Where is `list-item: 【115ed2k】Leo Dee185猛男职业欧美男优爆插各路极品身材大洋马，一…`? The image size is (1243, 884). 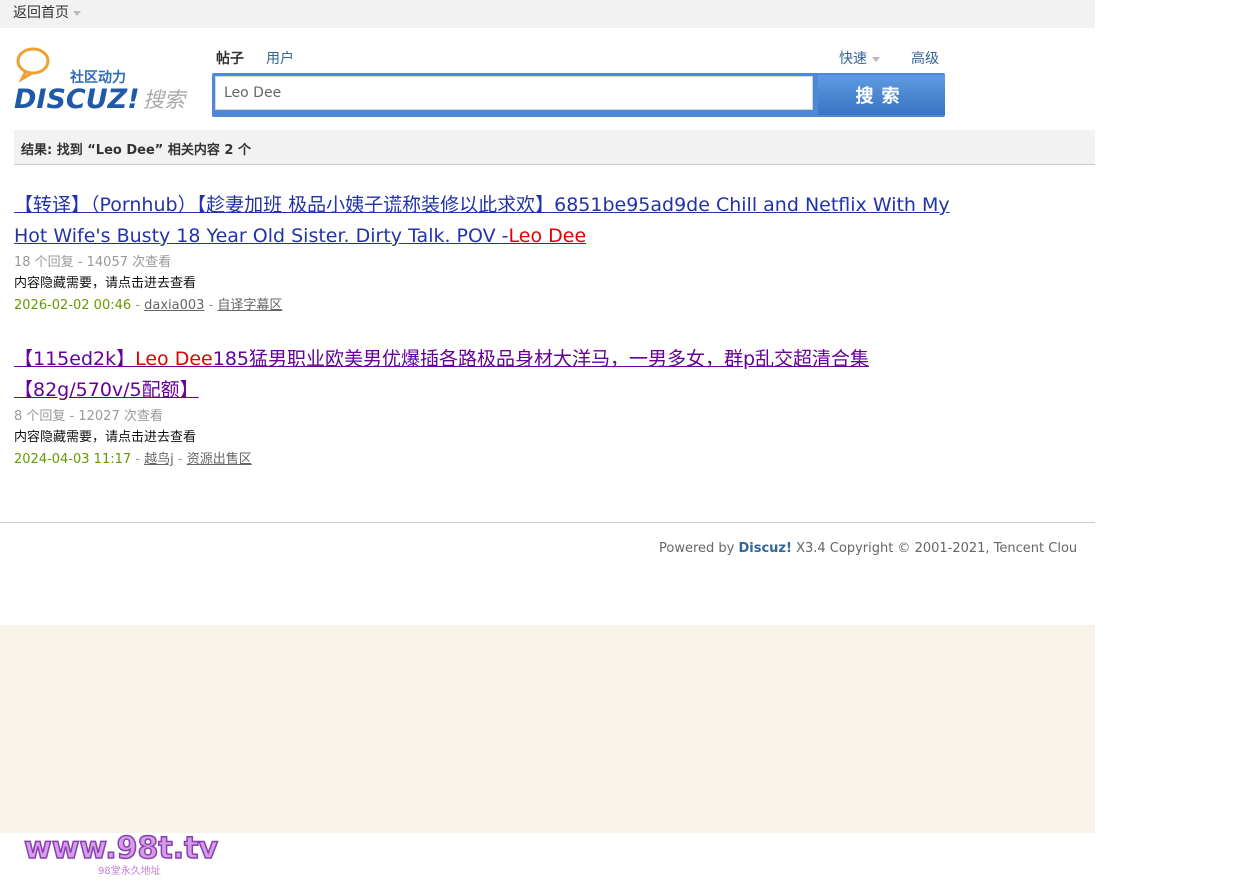 list-item: 【115ed2k】Leo Dee185猛男职业欧美男优爆插各路极品身材大洋马，一… is located at coordinates (494, 407).